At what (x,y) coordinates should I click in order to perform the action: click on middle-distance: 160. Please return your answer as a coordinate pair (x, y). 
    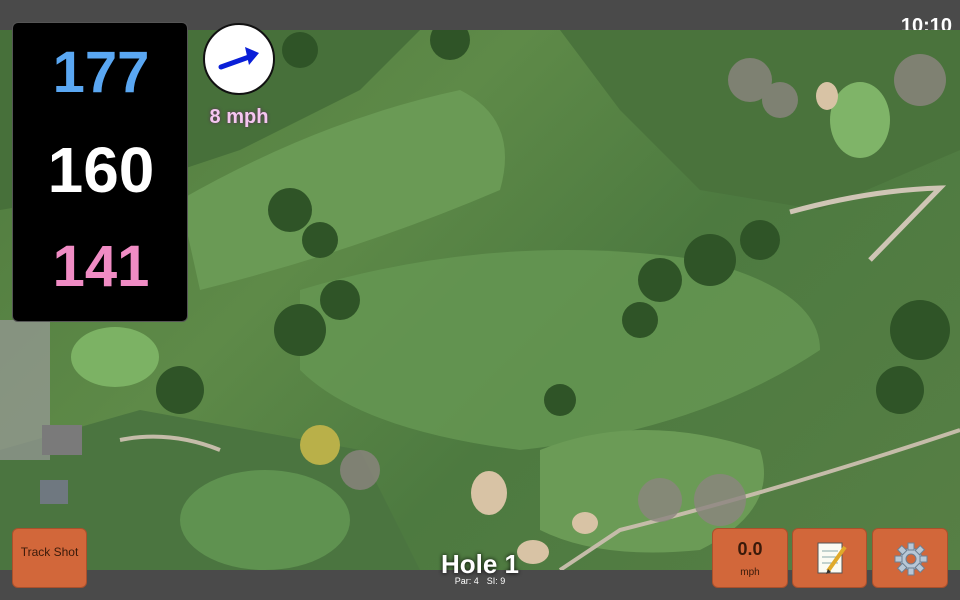
    Looking at the image, I should click on (101, 170).